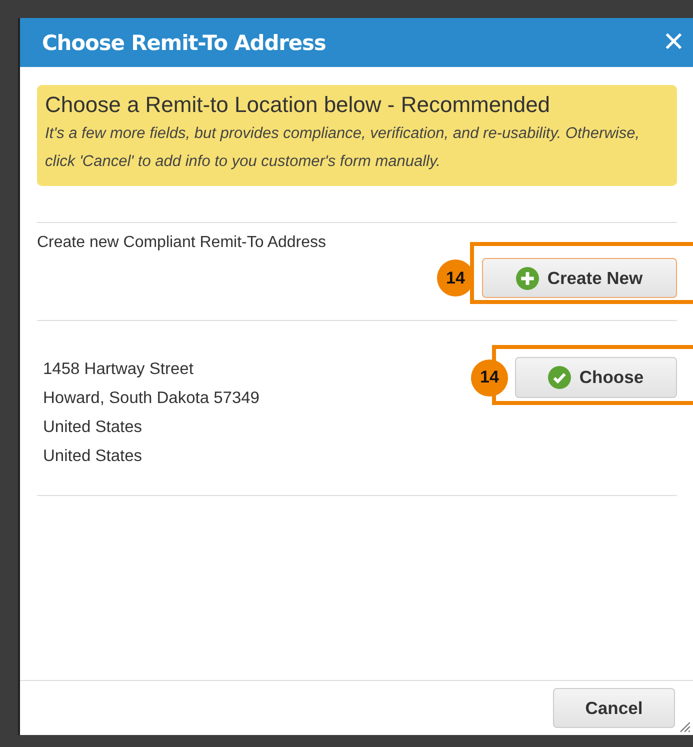 This screenshot has height=747, width=693. What do you see at coordinates (560, 377) in the screenshot?
I see `checkmark-icon` at bounding box center [560, 377].